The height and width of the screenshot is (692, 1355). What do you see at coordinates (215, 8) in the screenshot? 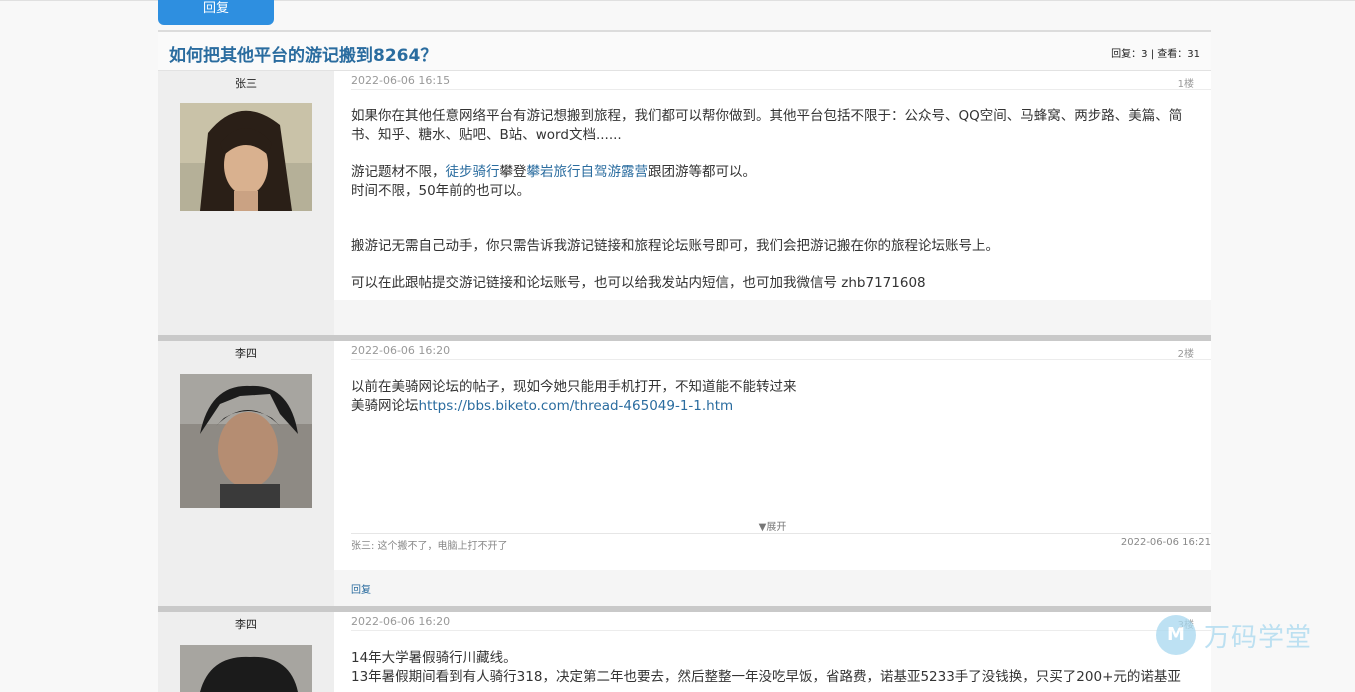
I see `reply-button-label: 回复` at bounding box center [215, 8].